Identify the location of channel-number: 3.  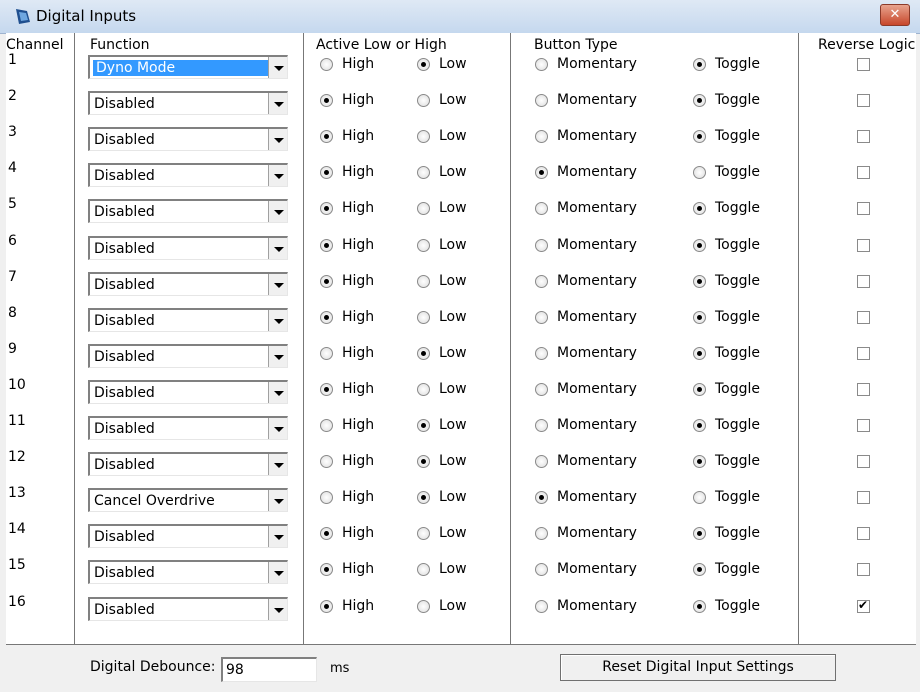
(12, 132).